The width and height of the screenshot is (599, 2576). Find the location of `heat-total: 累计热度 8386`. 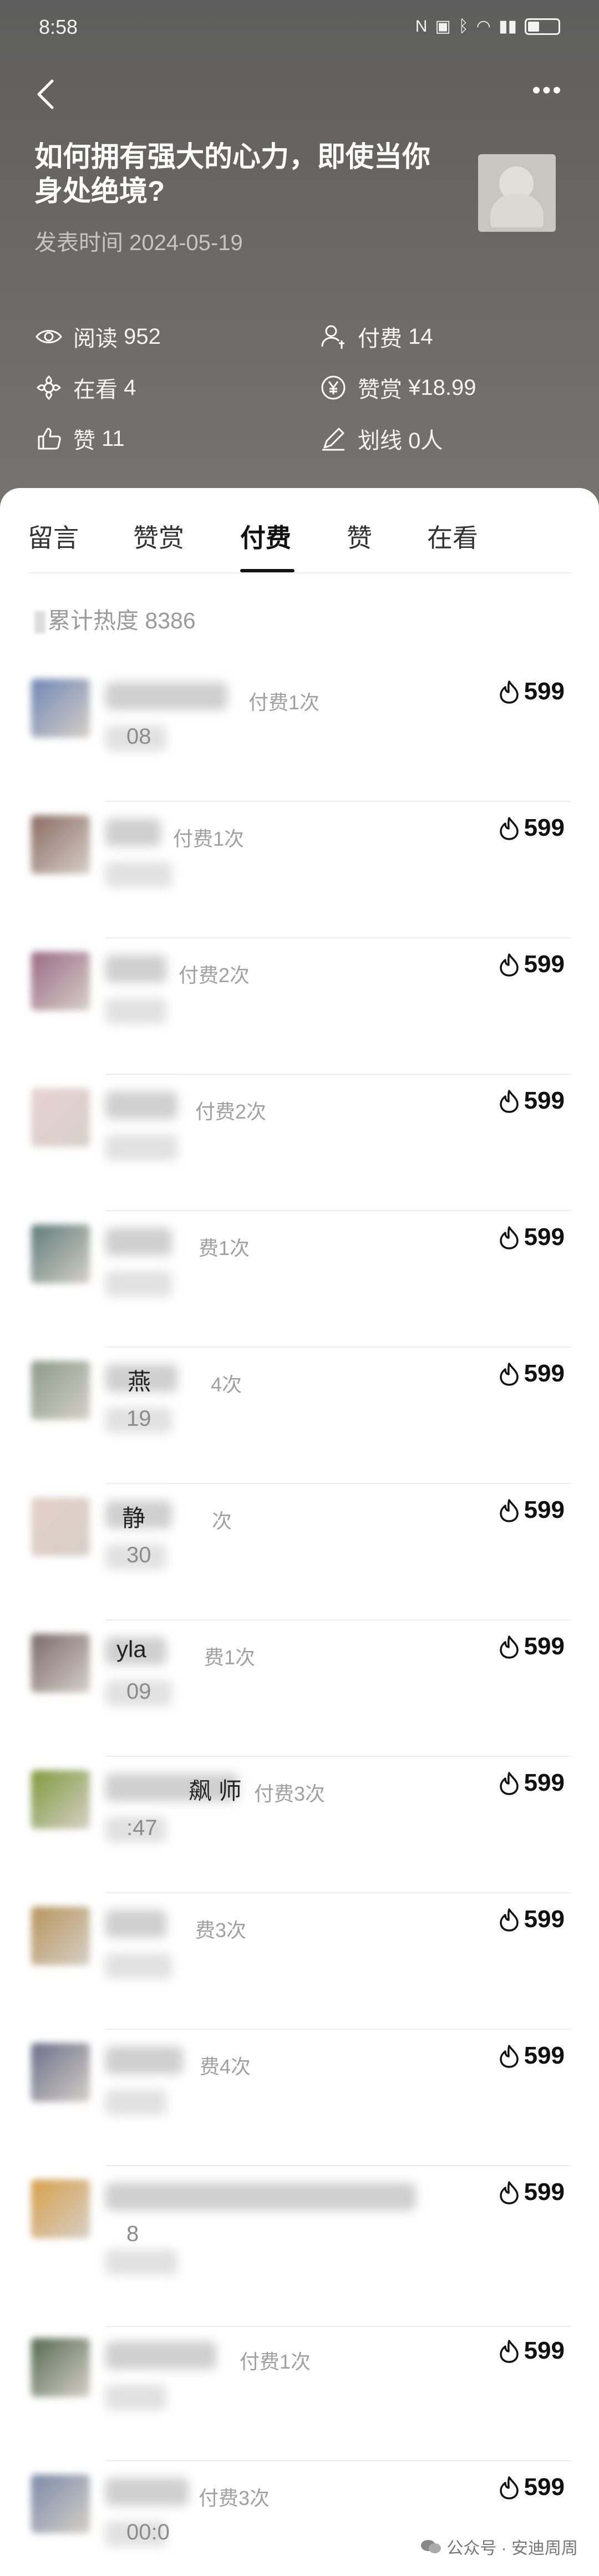

heat-total: 累计热度 8386 is located at coordinates (115, 618).